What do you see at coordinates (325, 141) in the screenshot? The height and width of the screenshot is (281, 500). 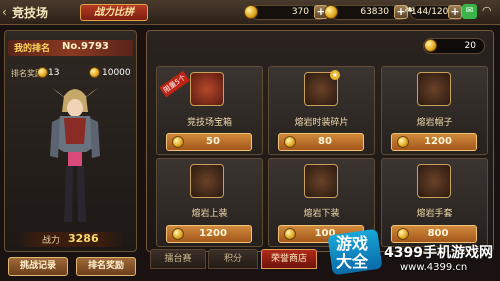 I see `price-value: 80` at bounding box center [325, 141].